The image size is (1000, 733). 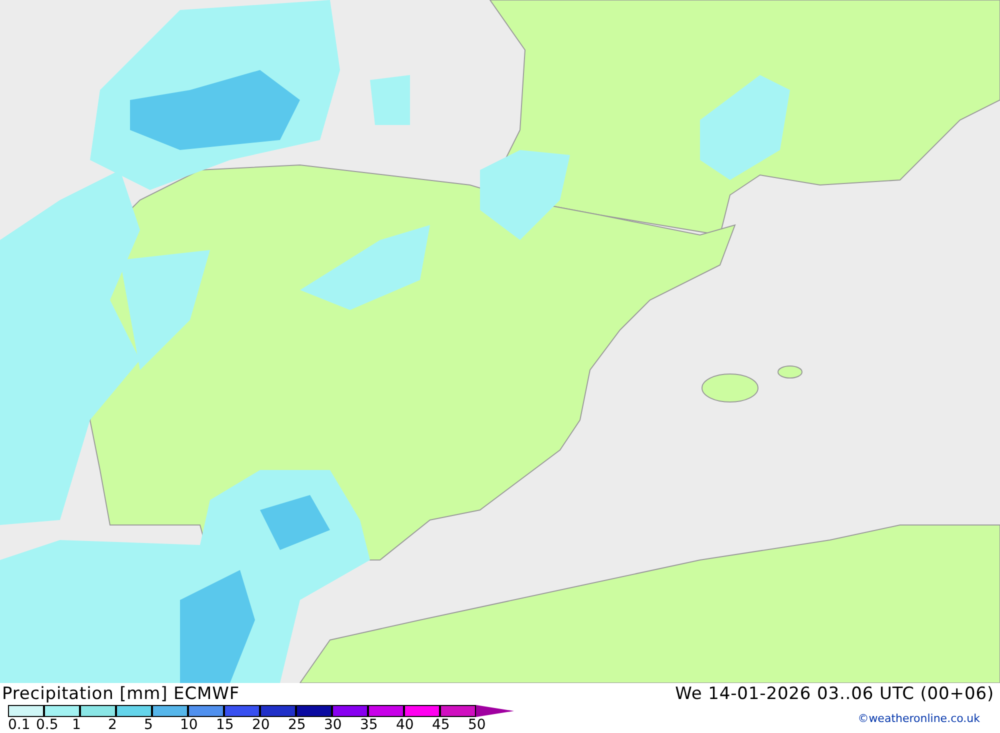 What do you see at coordinates (19, 725) in the screenshot?
I see `legend-label: 0.1` at bounding box center [19, 725].